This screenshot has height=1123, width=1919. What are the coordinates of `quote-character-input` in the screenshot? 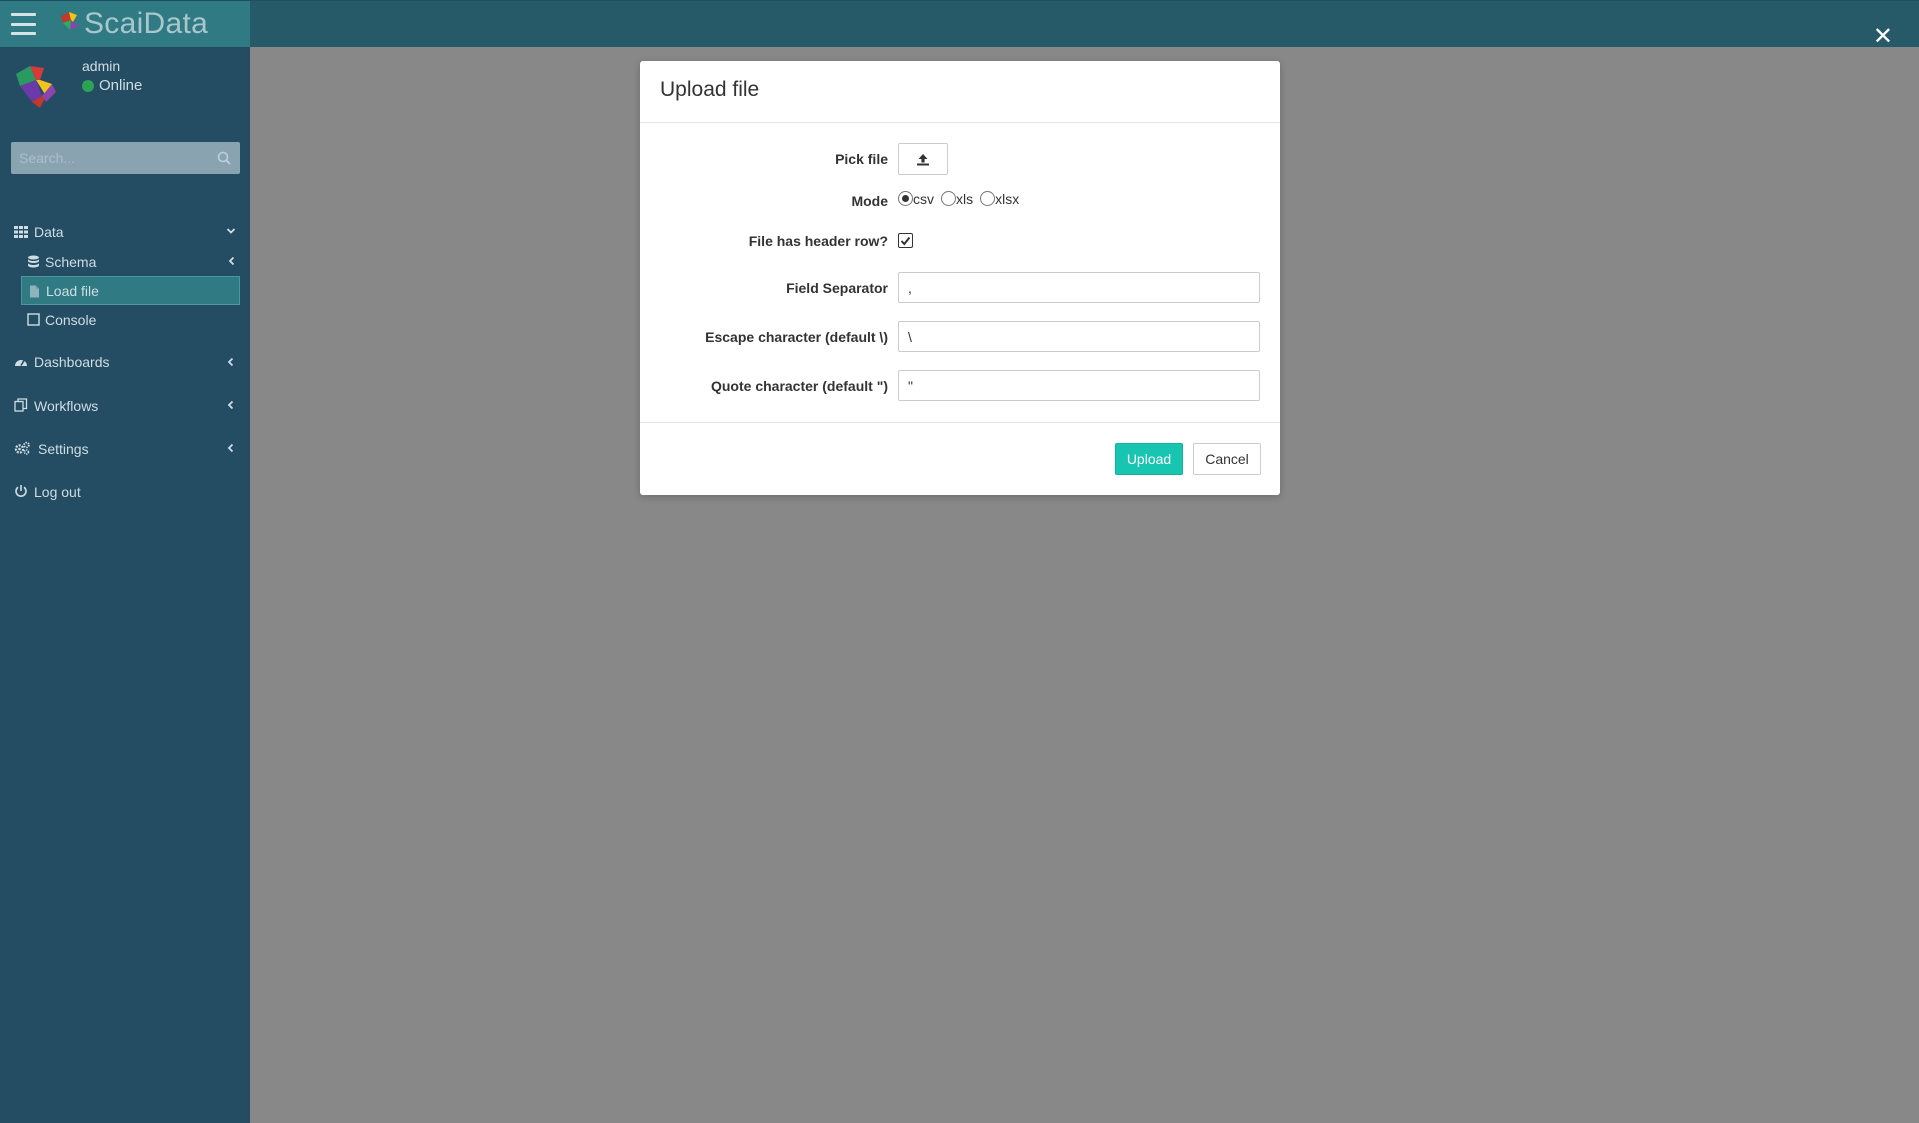 It's located at (1079, 385).